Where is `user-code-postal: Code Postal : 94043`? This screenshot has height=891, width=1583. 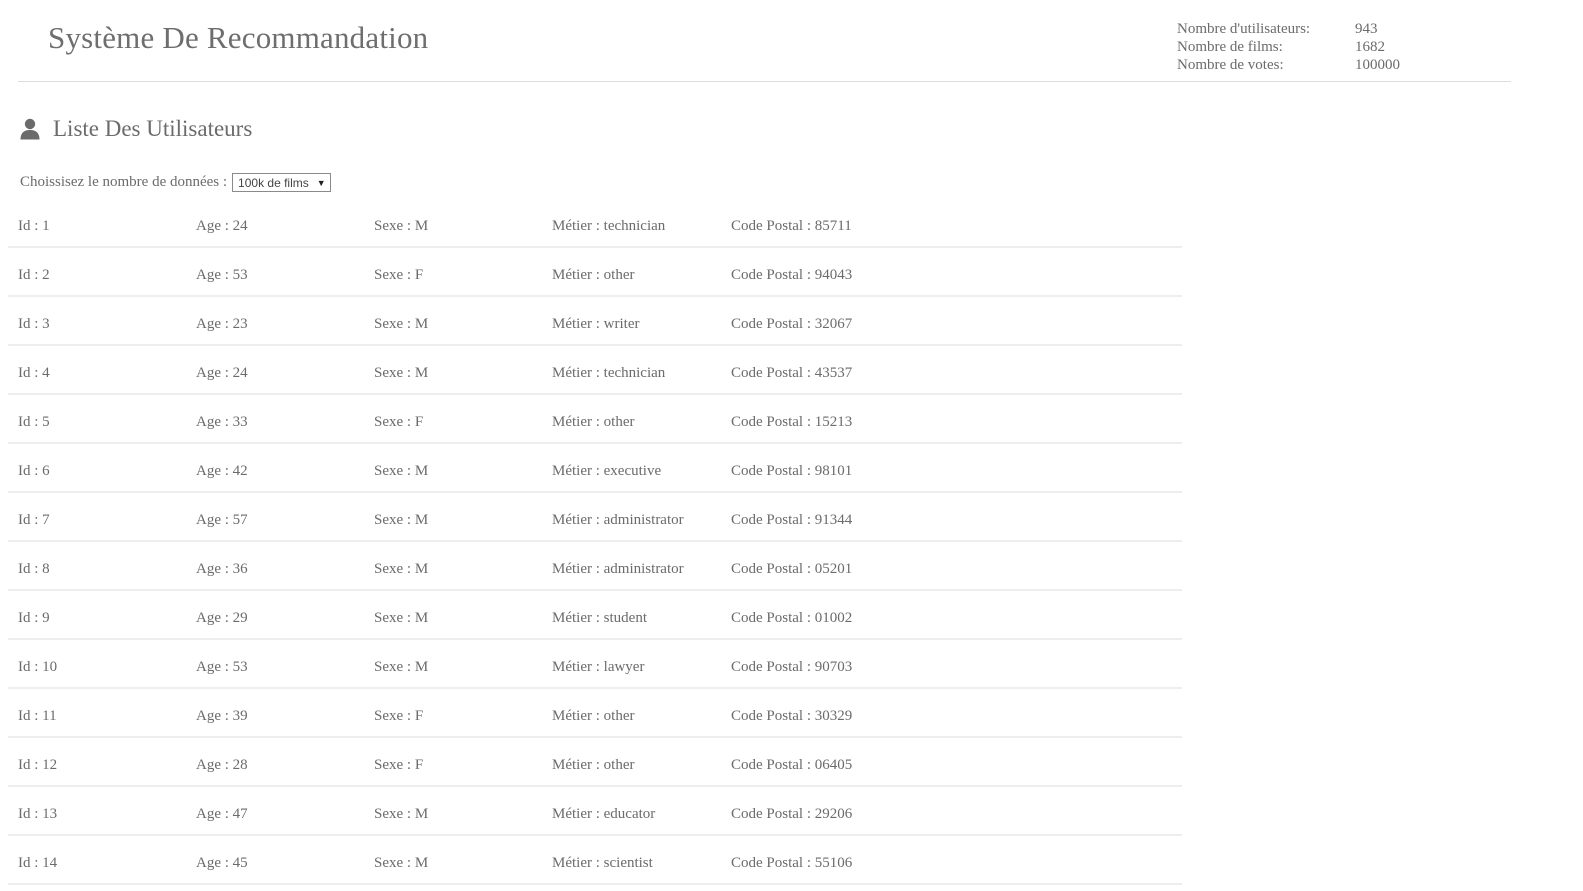 user-code-postal: Code Postal : 94043 is located at coordinates (792, 275).